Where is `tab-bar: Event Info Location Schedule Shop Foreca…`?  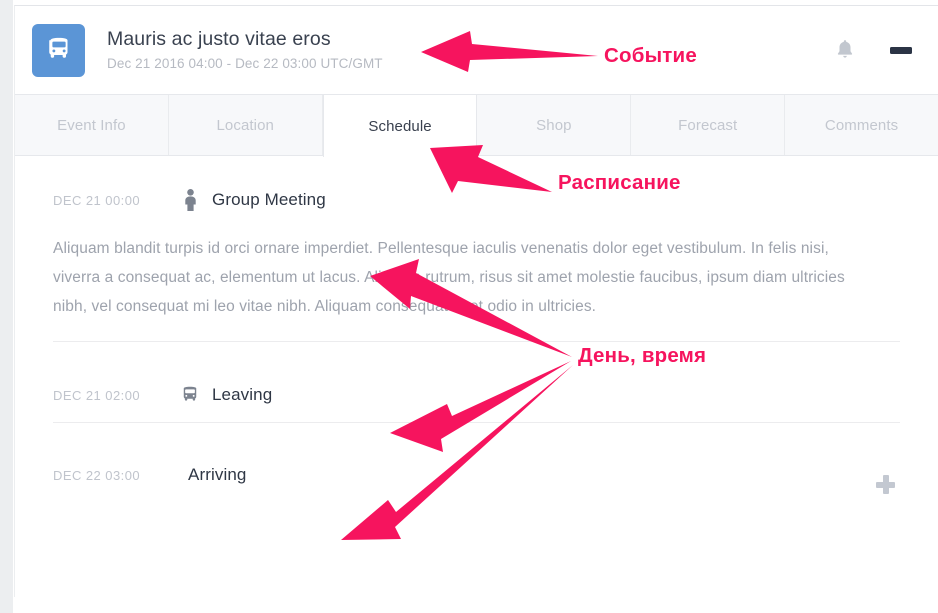 tab-bar: Event Info Location Schedule Shop Foreca… is located at coordinates (476, 126).